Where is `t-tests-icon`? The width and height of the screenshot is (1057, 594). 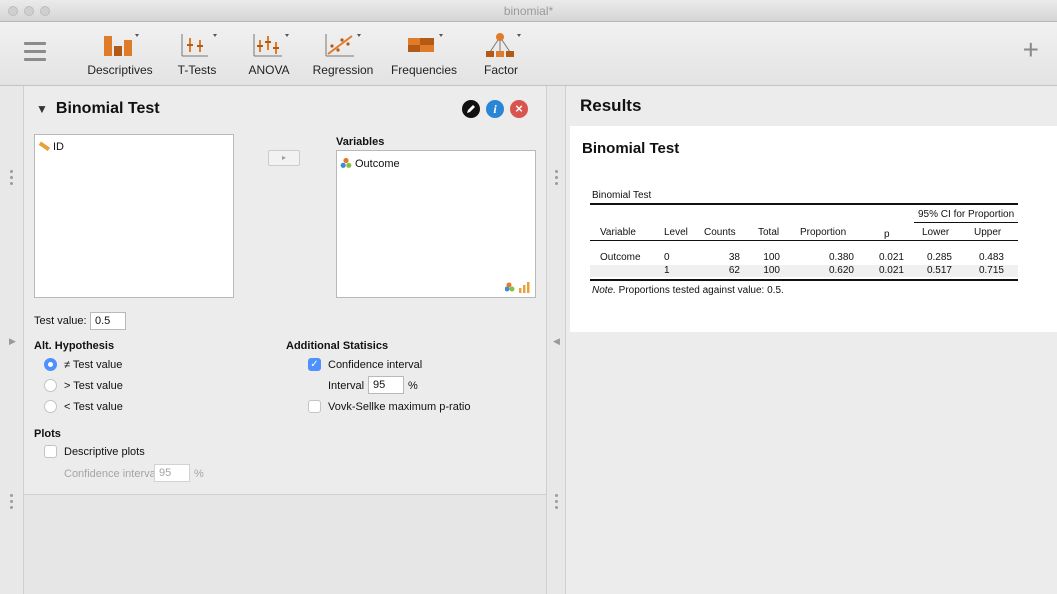 t-tests-icon is located at coordinates (199, 45).